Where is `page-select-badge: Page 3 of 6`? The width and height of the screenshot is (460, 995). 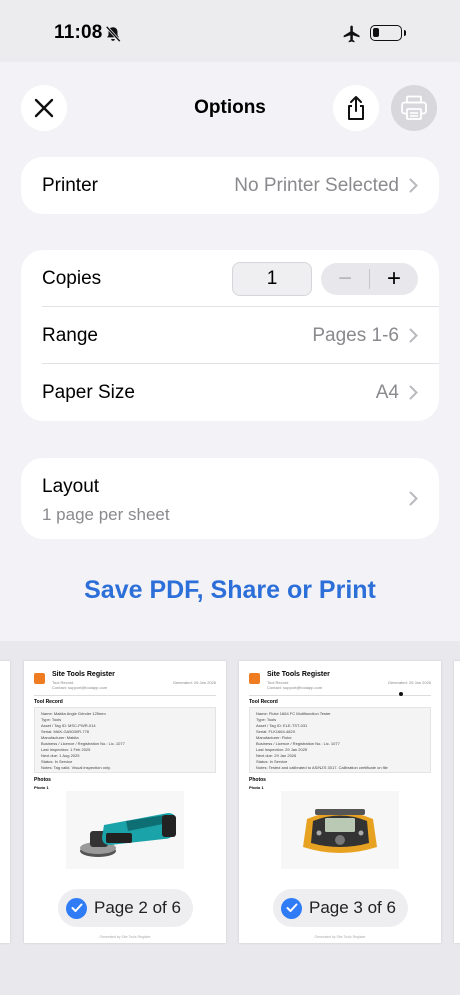
page-select-badge: Page 3 of 6 is located at coordinates (340, 908).